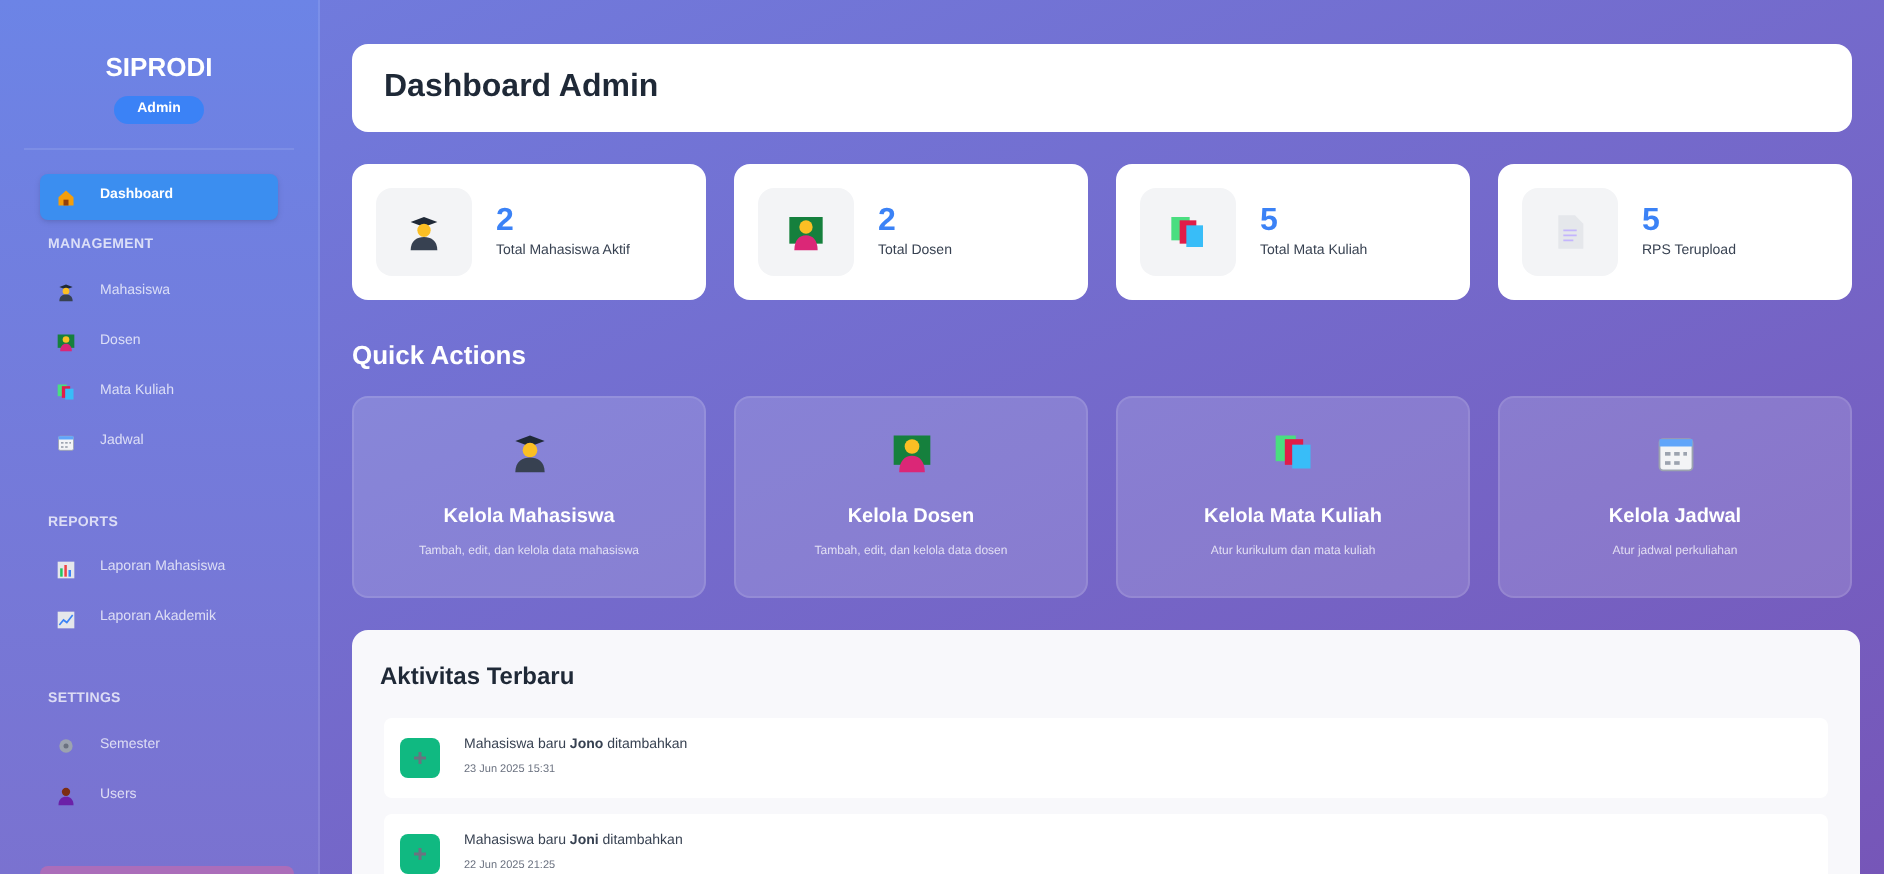  Describe the element at coordinates (521, 88) in the screenshot. I see `page-title: Dashboard Admin` at that location.